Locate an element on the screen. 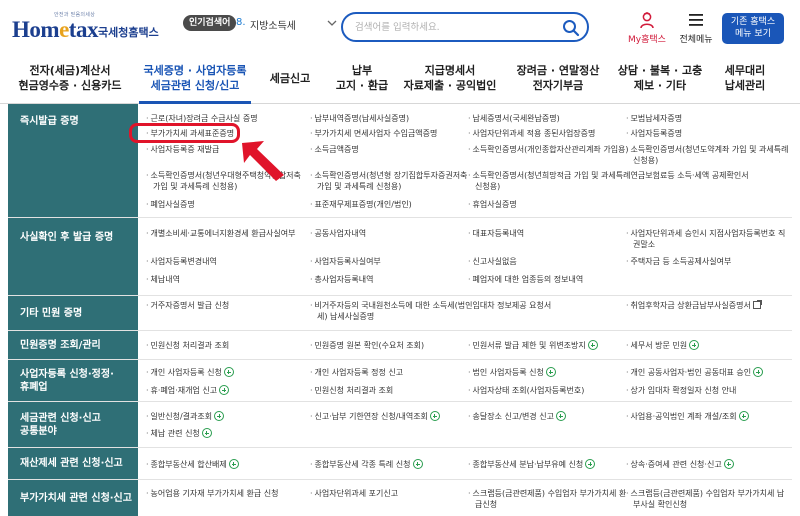  menu-link: 민원서류 발급 제한 및 위변조방지 is located at coordinates (533, 345).